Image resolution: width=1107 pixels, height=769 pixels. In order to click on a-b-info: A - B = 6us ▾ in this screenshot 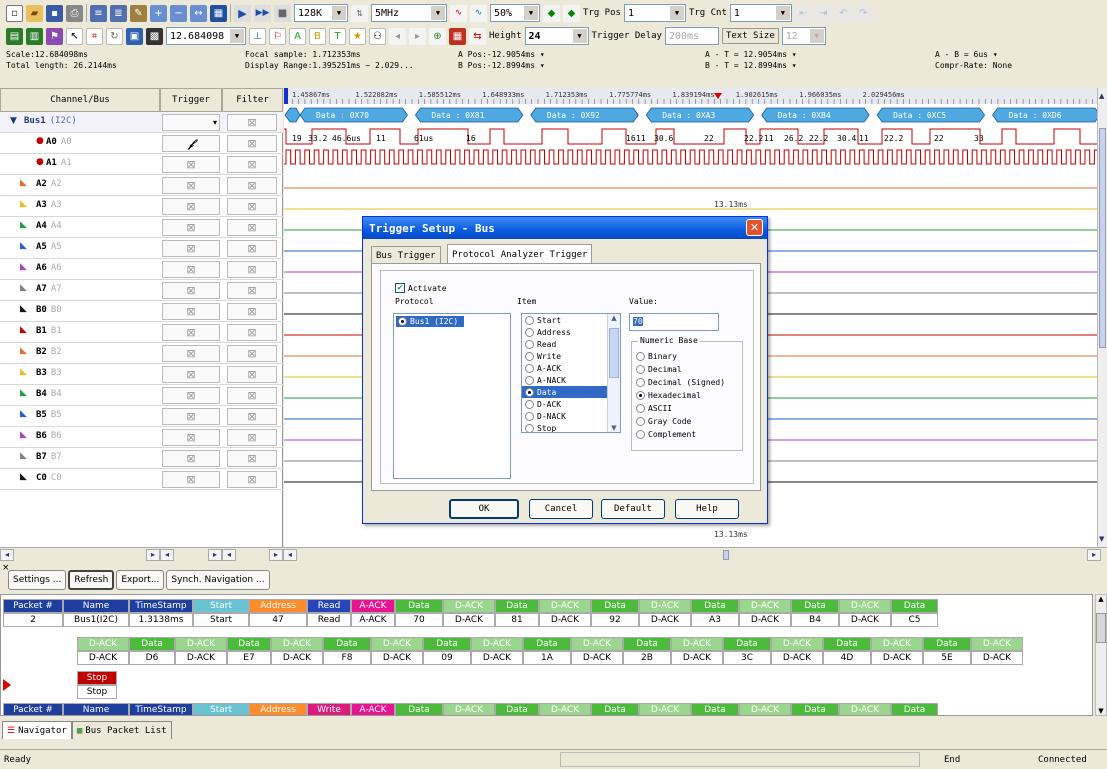, I will do `click(966, 54)`.